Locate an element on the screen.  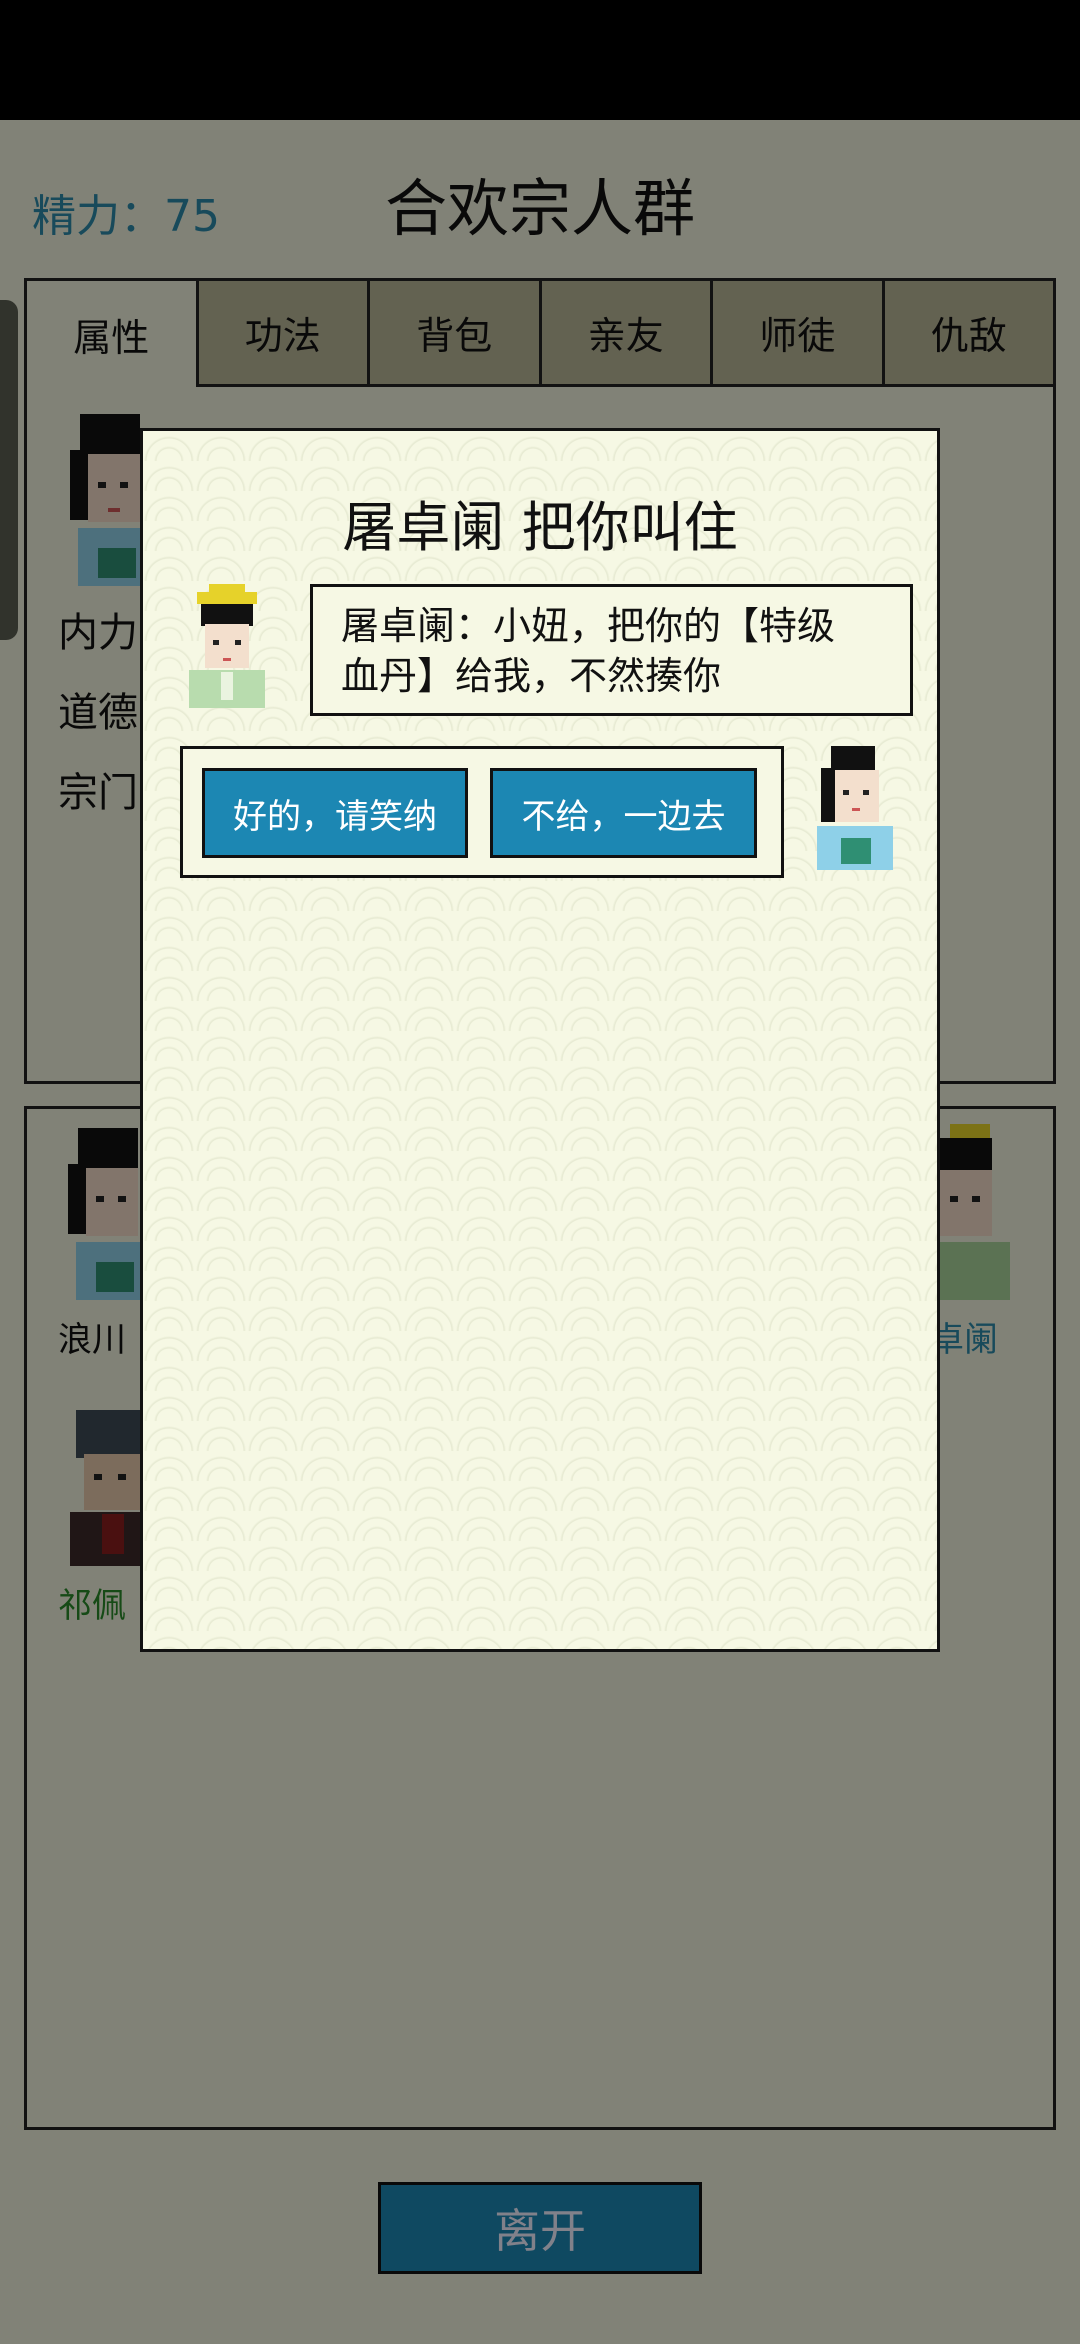
npc-avatar is located at coordinates (227, 646).